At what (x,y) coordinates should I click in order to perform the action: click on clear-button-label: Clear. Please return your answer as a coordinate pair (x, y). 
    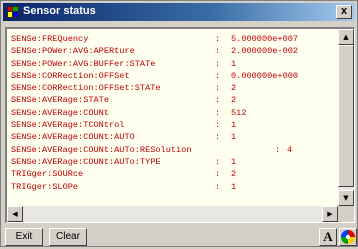
    Looking at the image, I should click on (68, 236).